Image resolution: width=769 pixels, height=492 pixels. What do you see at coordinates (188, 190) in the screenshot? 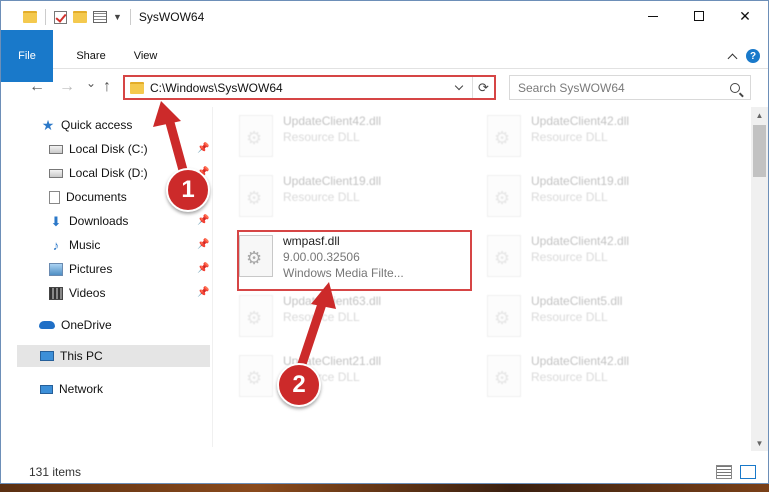
I see `callout-badge-1: 1` at bounding box center [188, 190].